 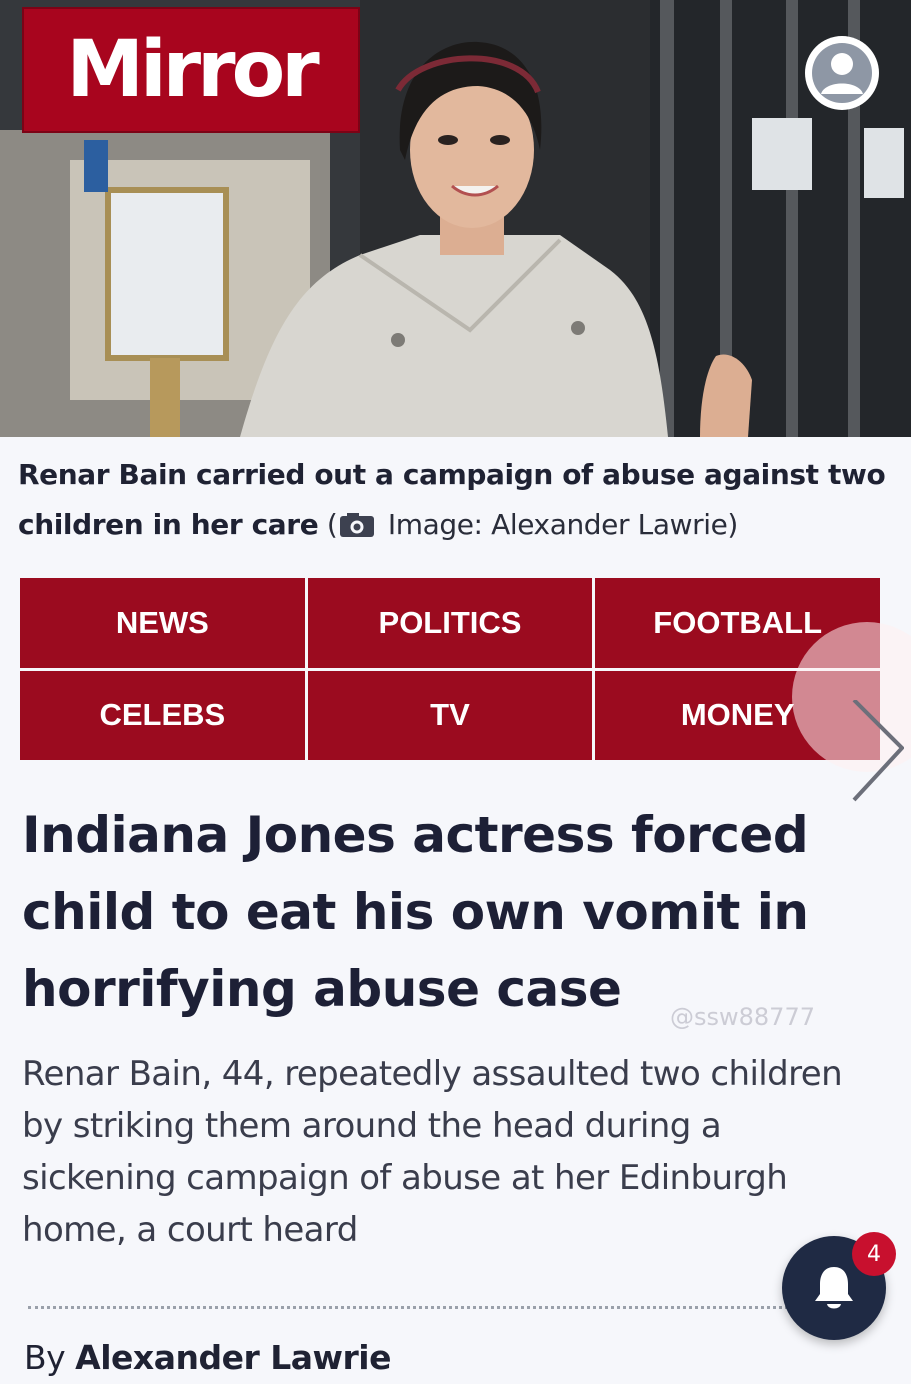 What do you see at coordinates (162, 623) in the screenshot?
I see `nav-item-news: NEWS` at bounding box center [162, 623].